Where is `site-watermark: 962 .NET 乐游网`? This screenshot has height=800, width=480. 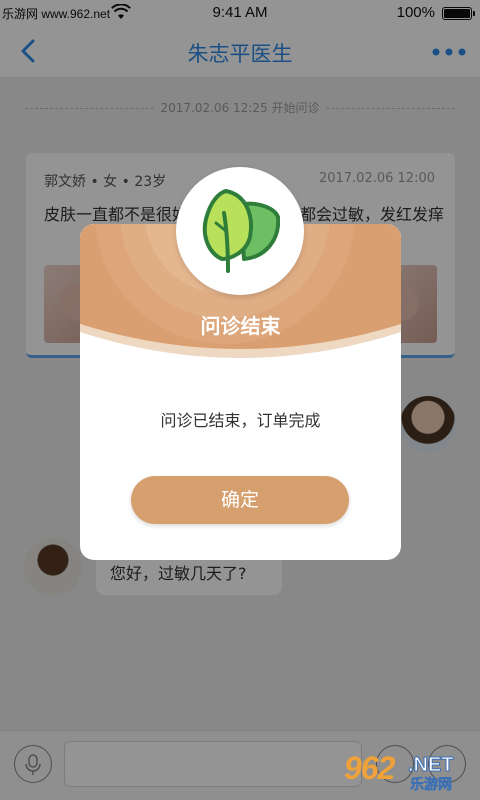 site-watermark: 962 .NET 乐游网 is located at coordinates (409, 772).